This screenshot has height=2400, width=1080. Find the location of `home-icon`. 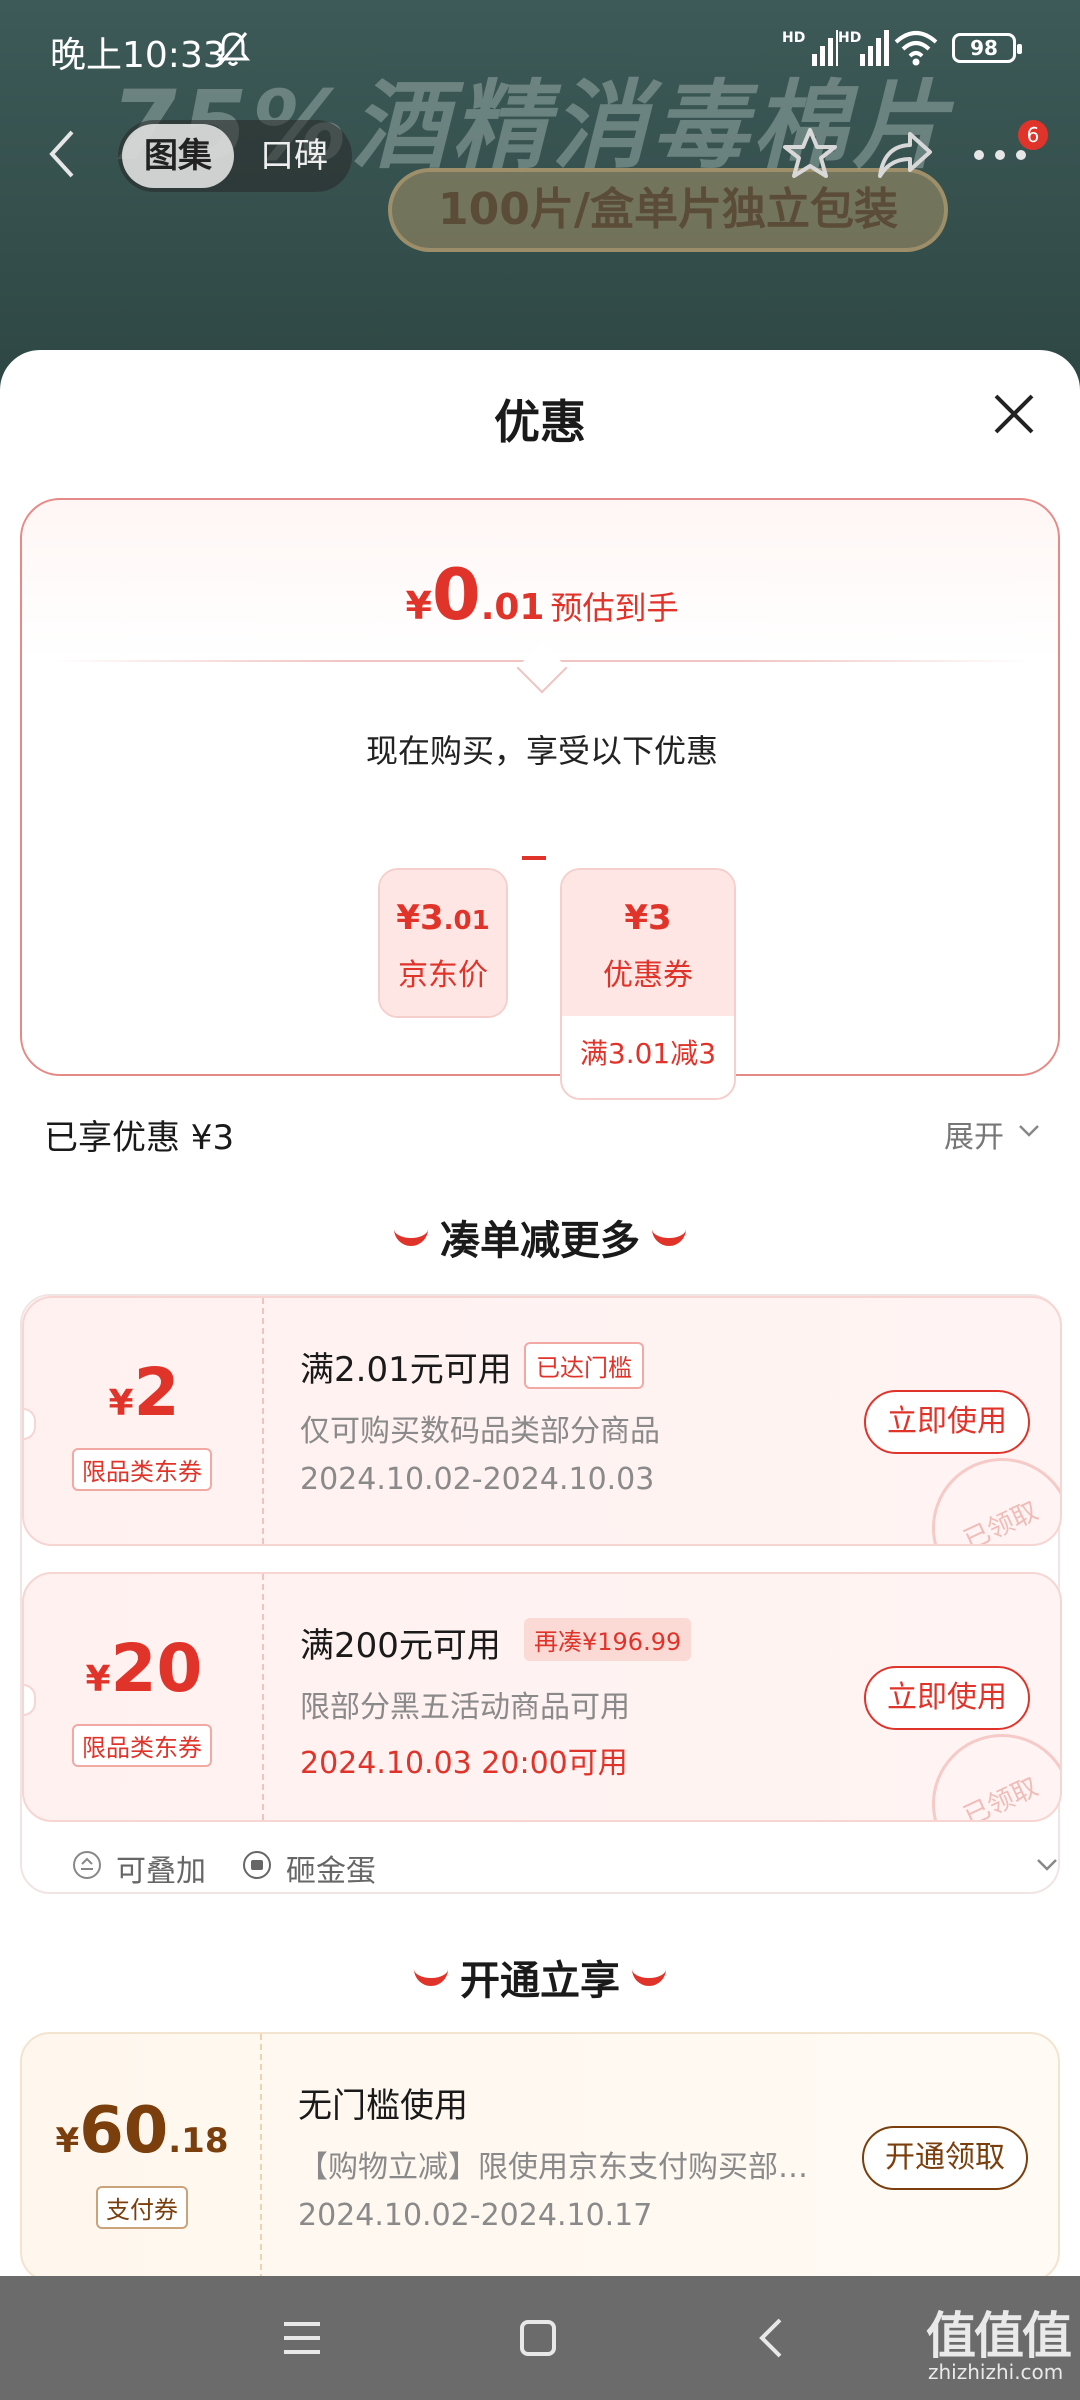

home-icon is located at coordinates (538, 2338).